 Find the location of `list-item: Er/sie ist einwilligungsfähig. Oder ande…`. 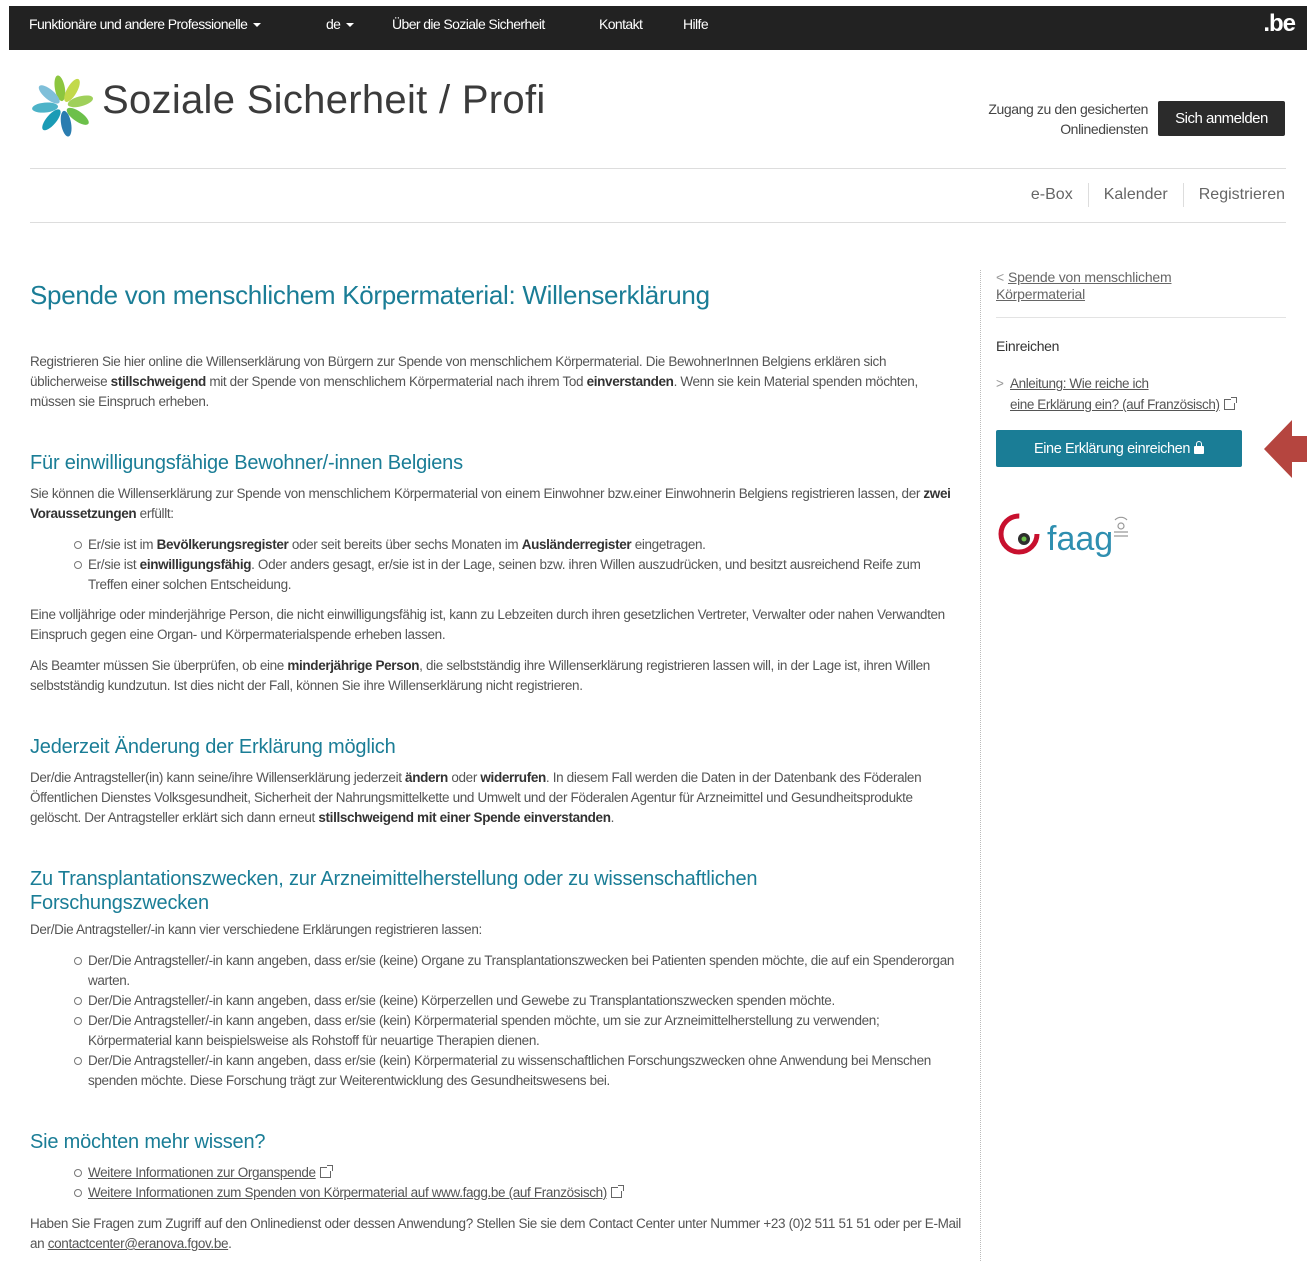

list-item: Er/sie ist einwilligungsfähig. Oder ande… is located at coordinates (517, 575).